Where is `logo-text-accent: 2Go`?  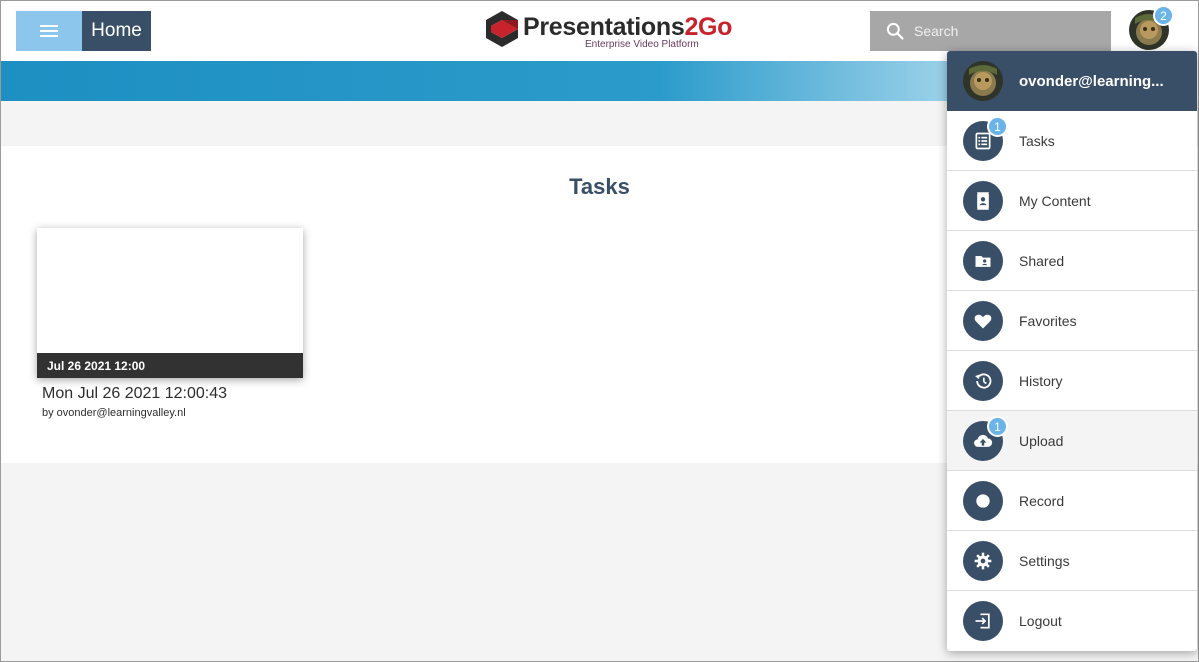 logo-text-accent: 2Go is located at coordinates (708, 27).